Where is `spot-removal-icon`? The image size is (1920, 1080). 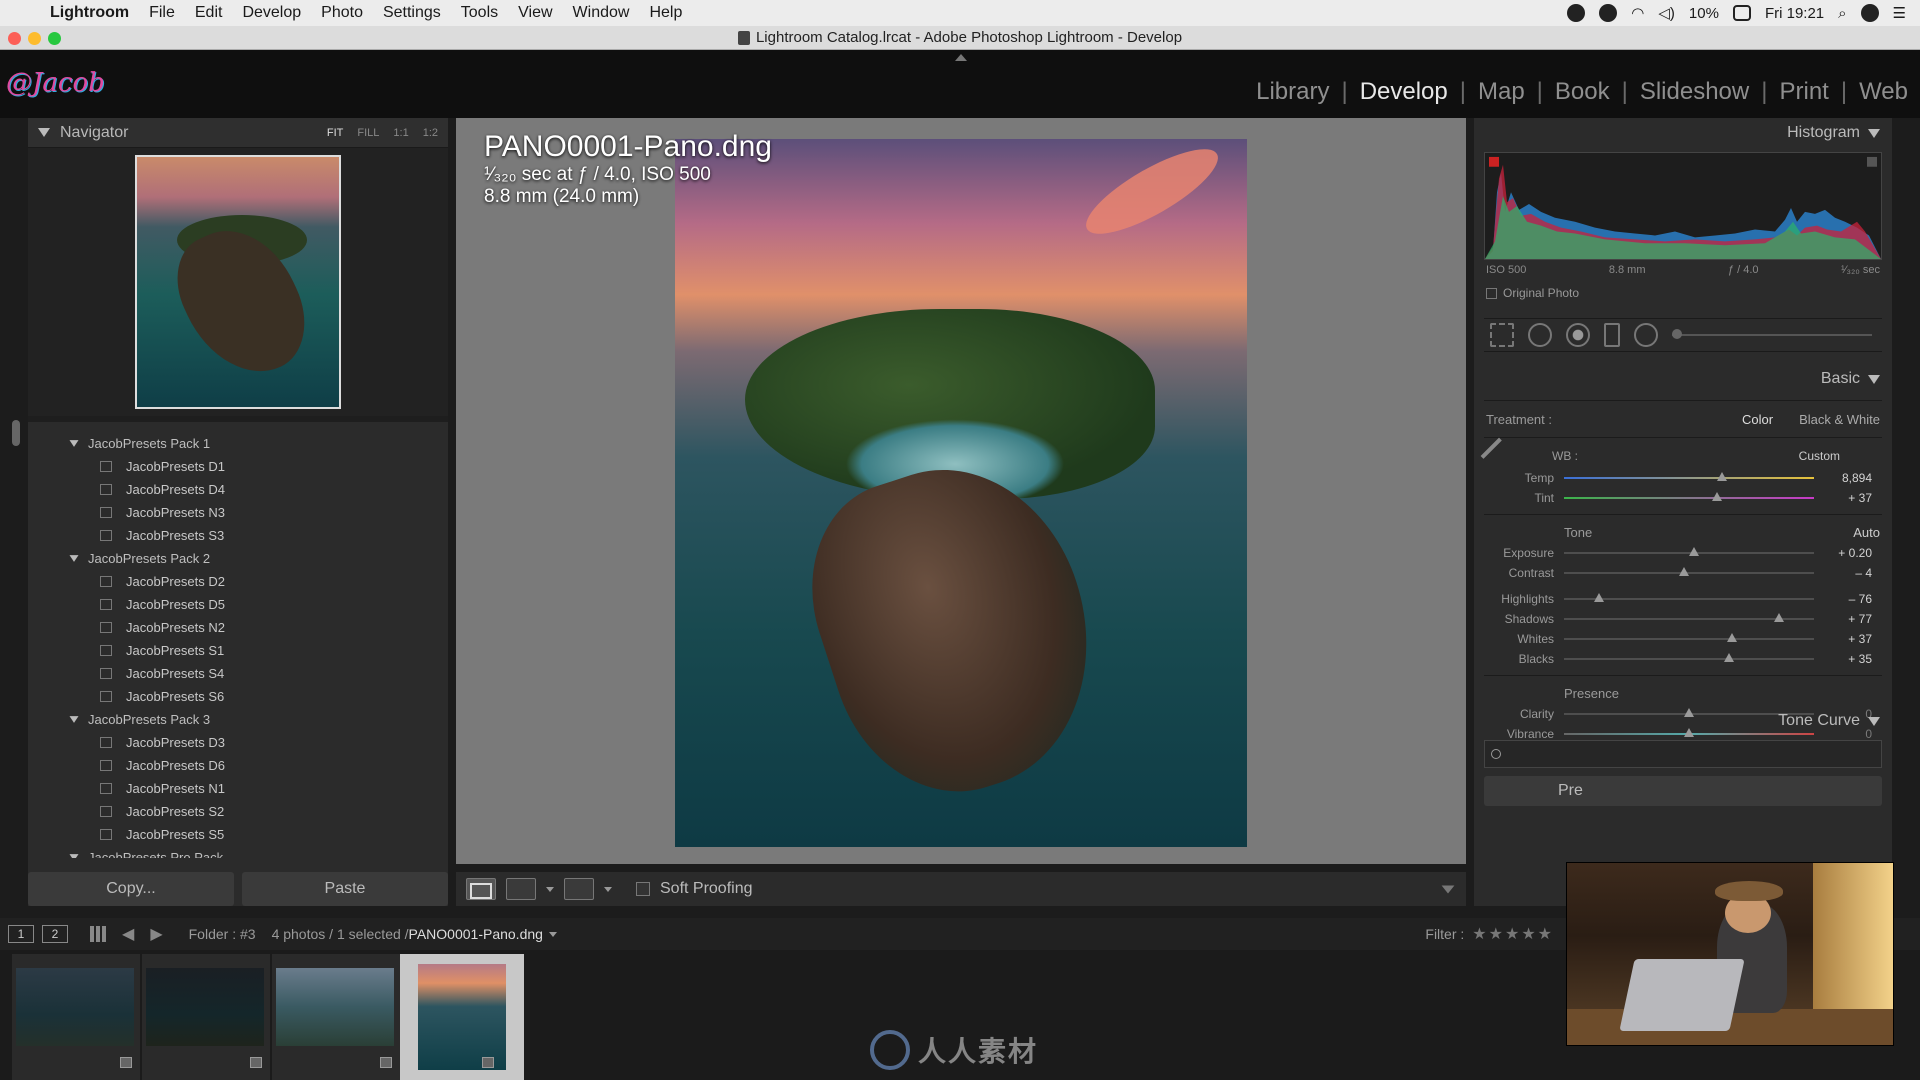 spot-removal-icon is located at coordinates (1540, 335).